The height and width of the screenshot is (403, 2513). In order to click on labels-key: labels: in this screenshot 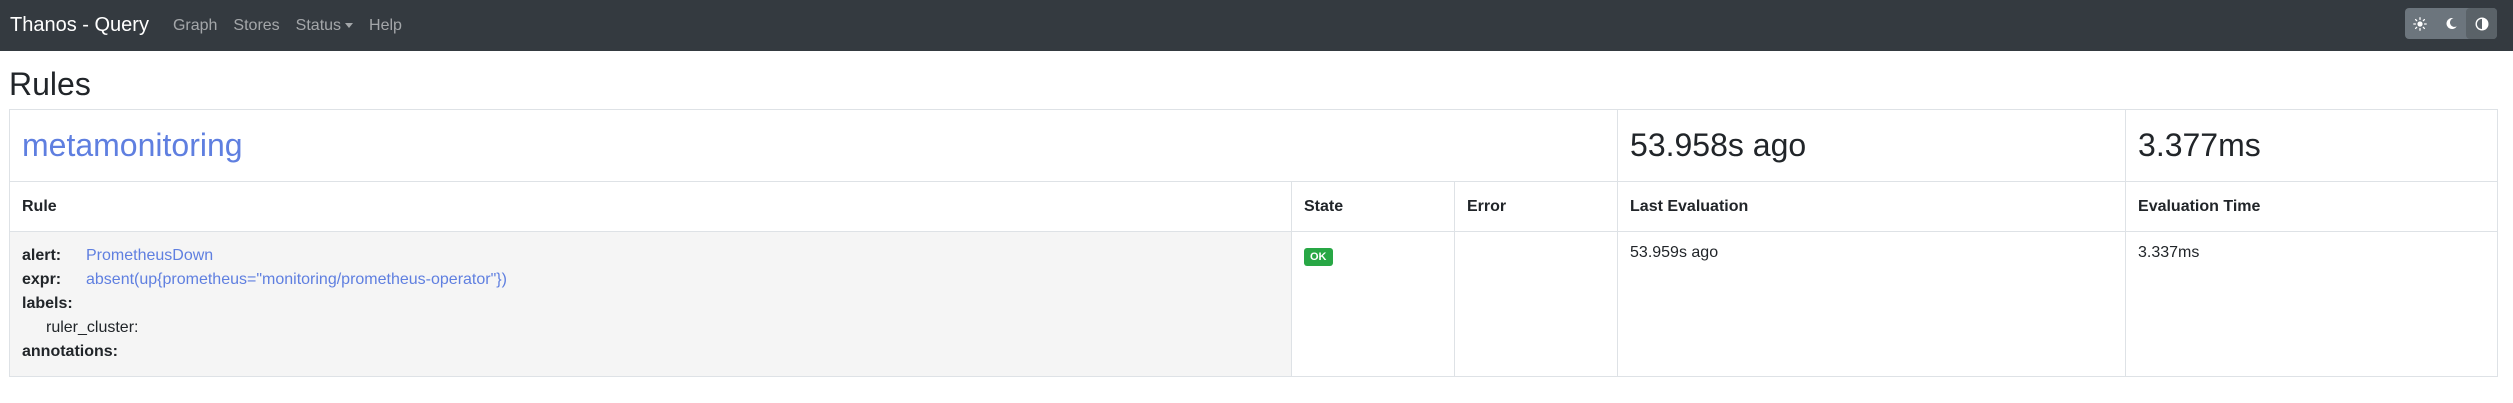, I will do `click(47, 303)`.